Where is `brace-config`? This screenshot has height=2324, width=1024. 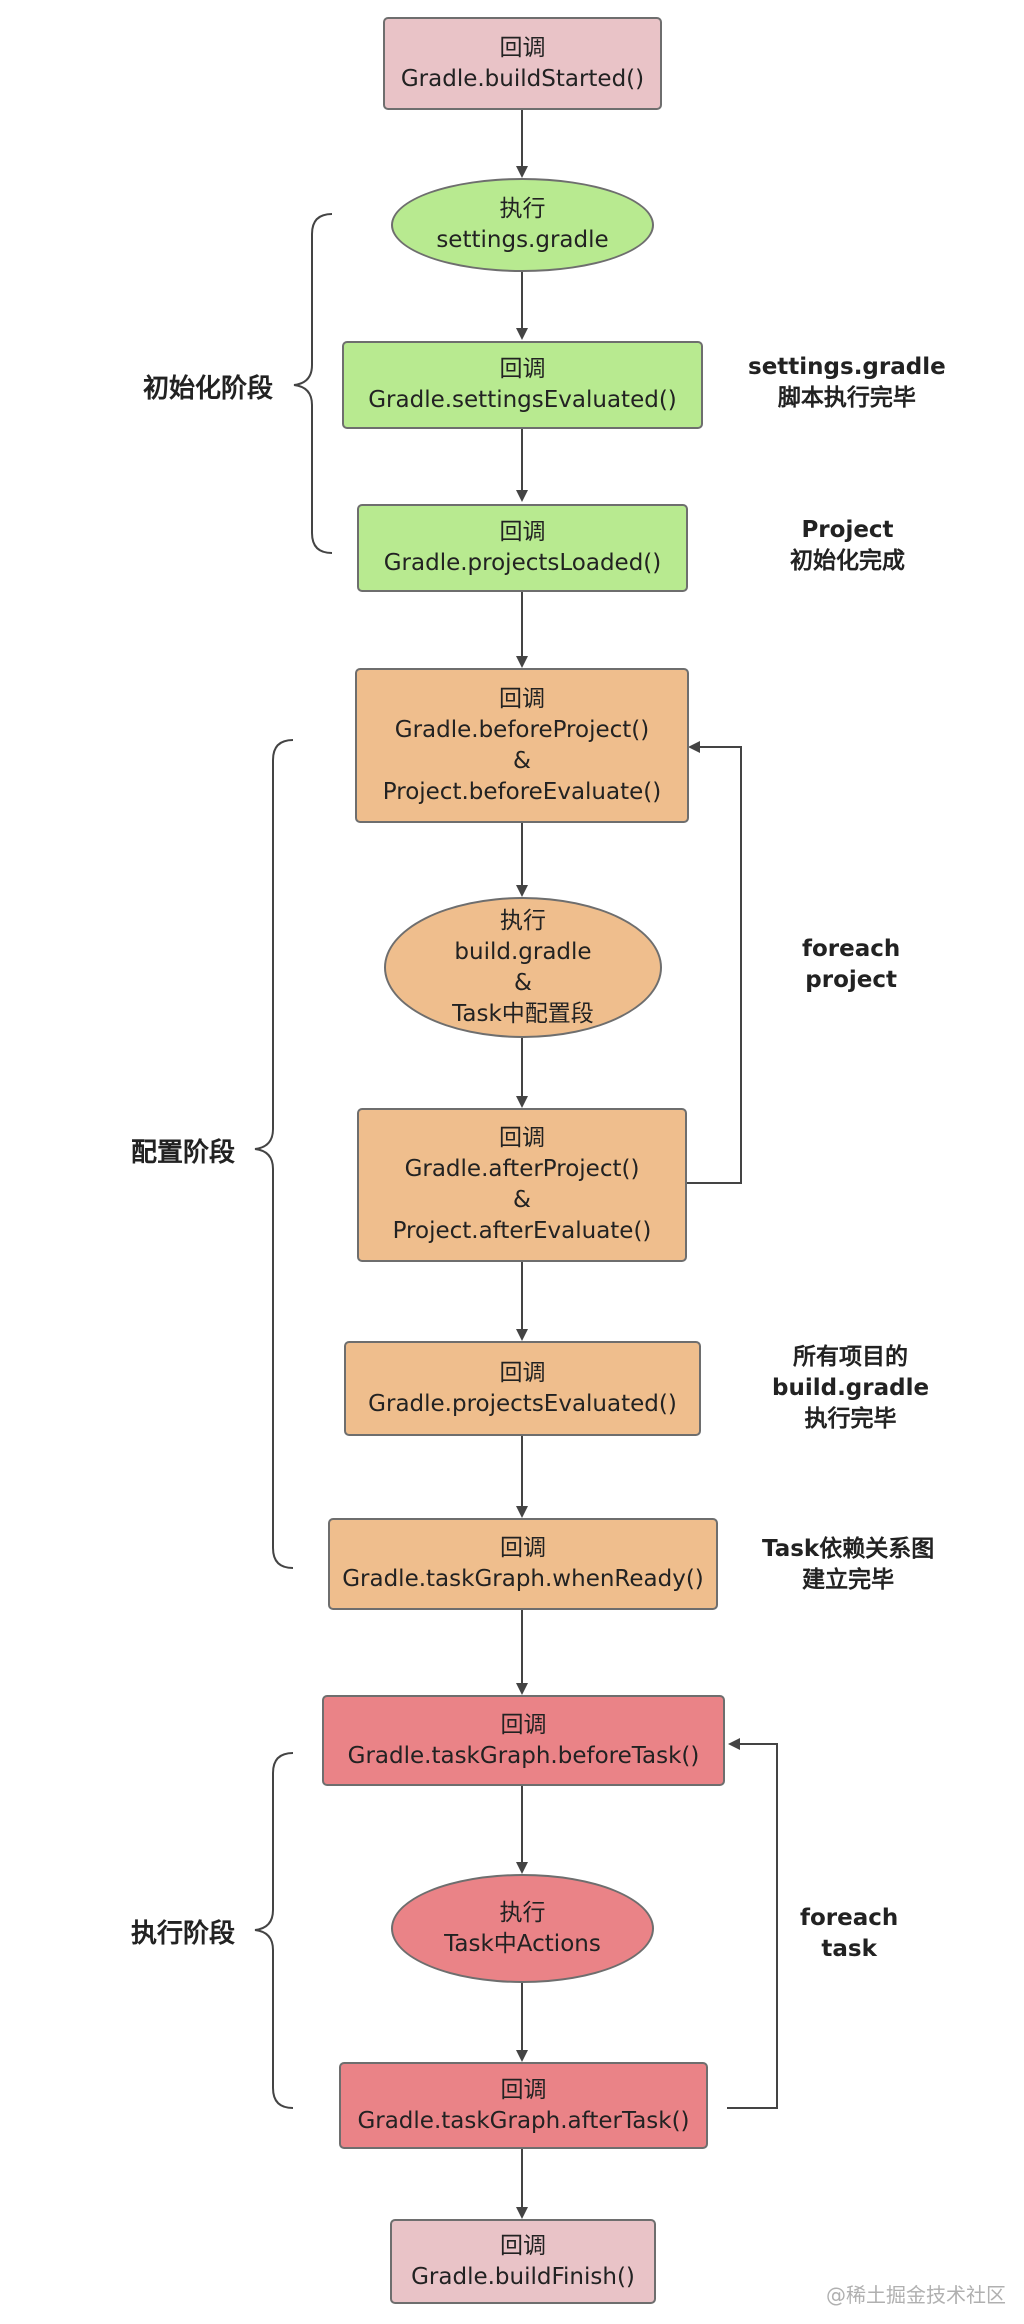
brace-config is located at coordinates (274, 1154).